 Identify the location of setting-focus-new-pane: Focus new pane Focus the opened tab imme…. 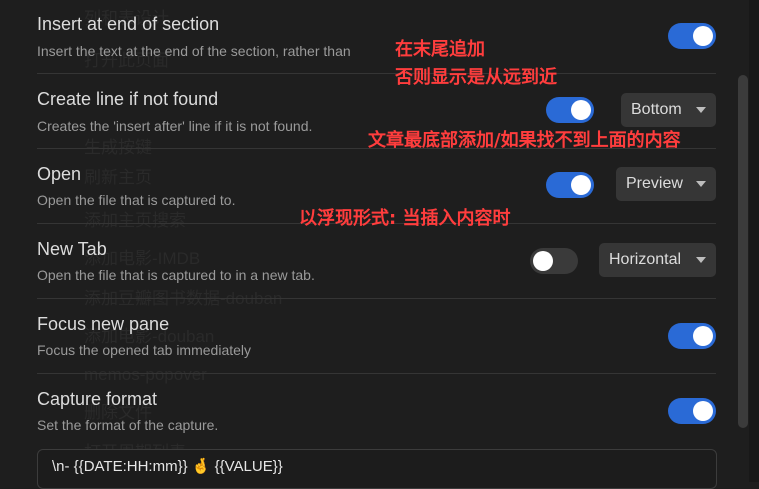
(376, 337).